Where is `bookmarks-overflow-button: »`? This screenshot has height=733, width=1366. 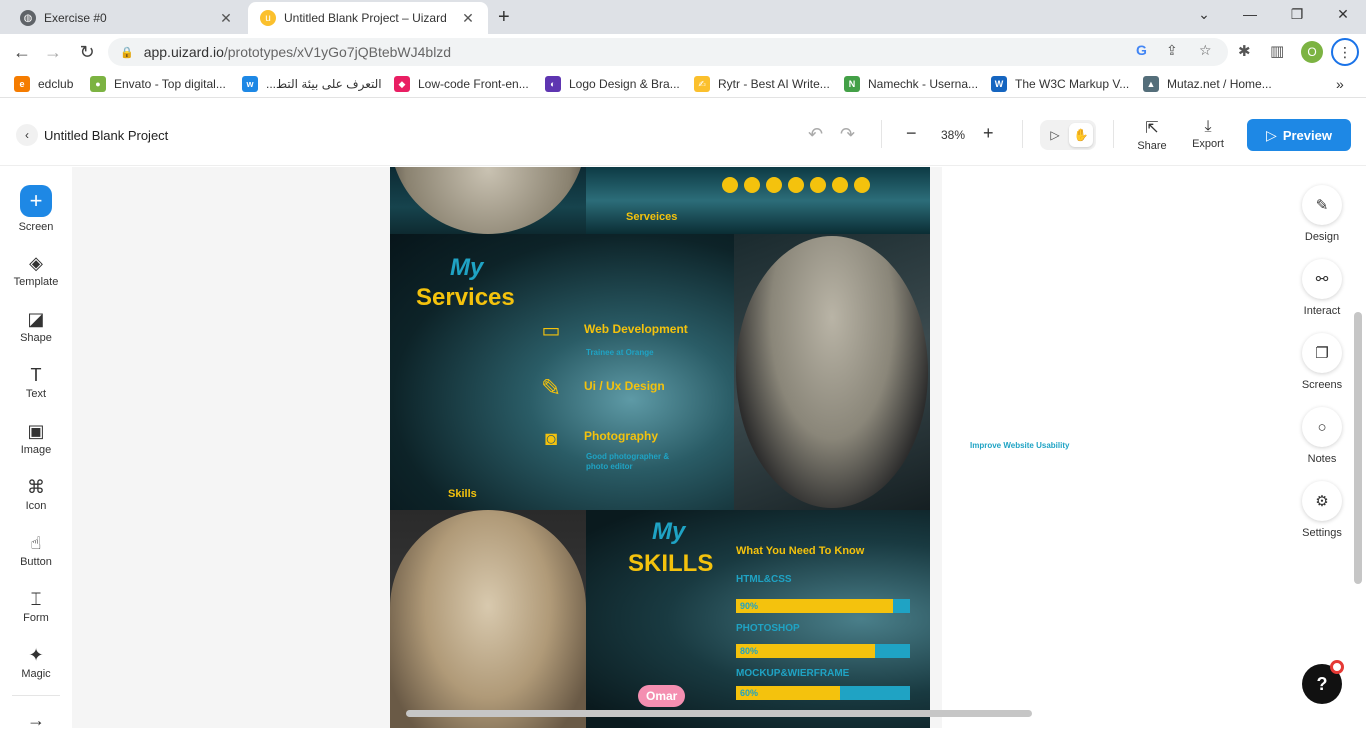
bookmarks-overflow-button: » is located at coordinates (1340, 84).